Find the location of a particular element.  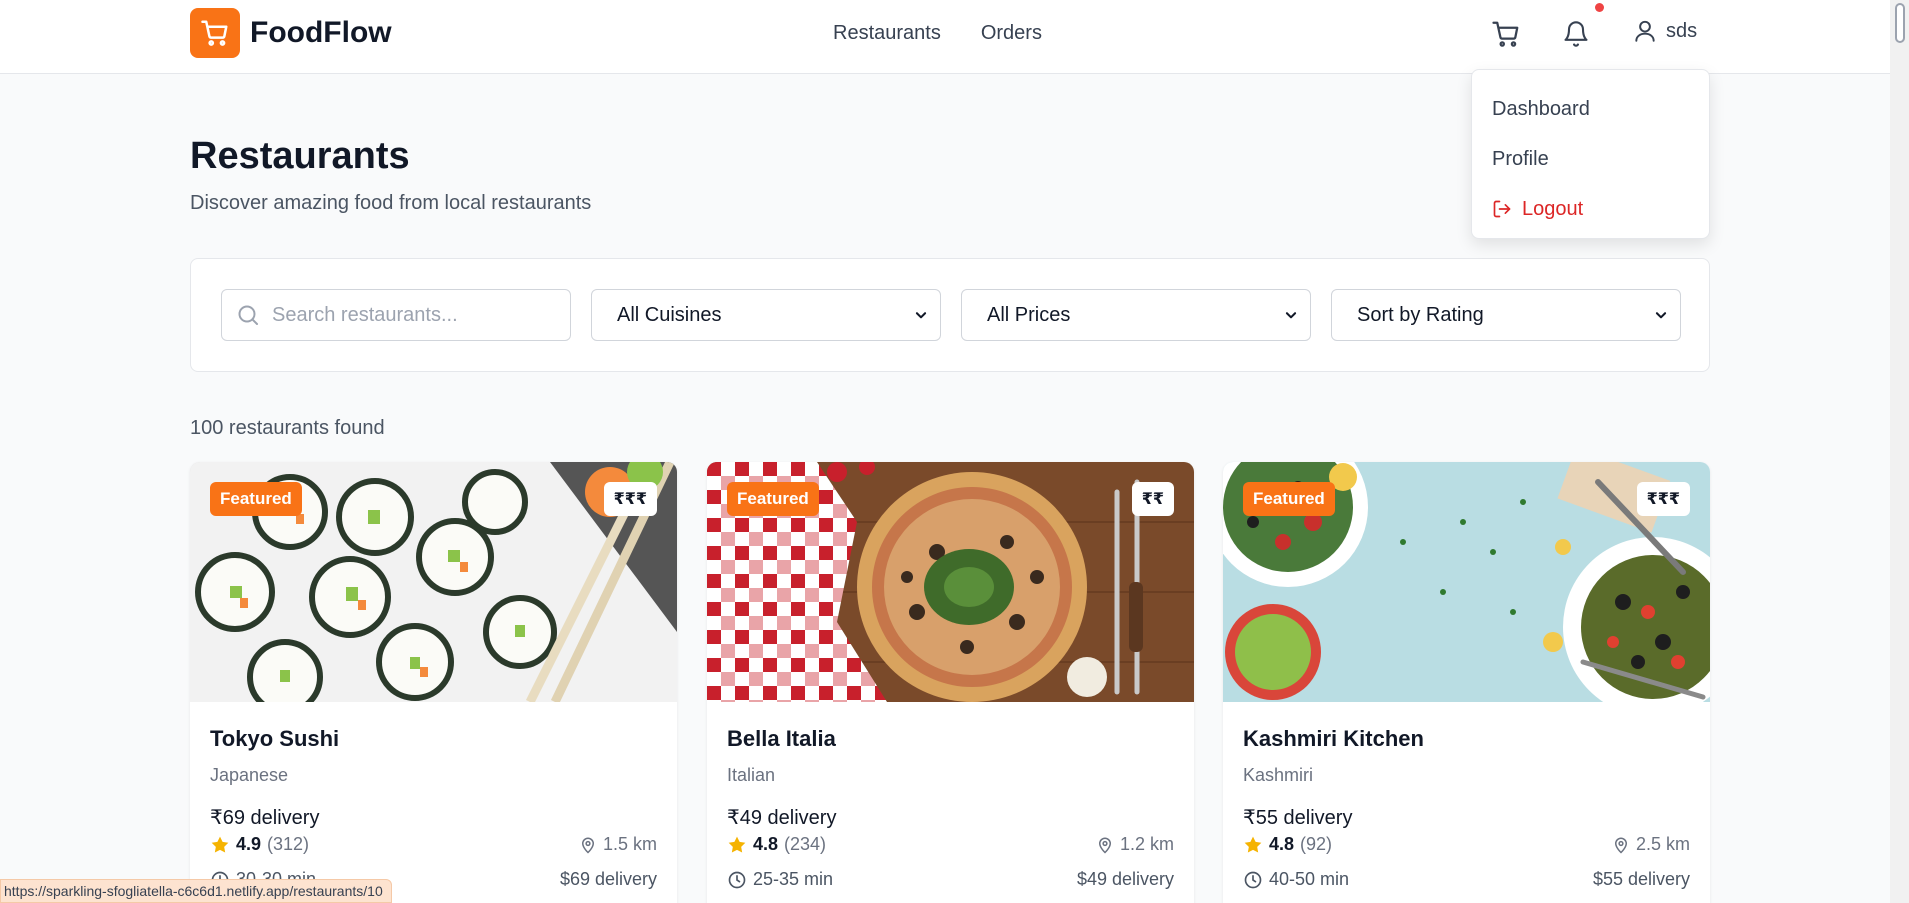

review-count: (234) is located at coordinates (805, 844).